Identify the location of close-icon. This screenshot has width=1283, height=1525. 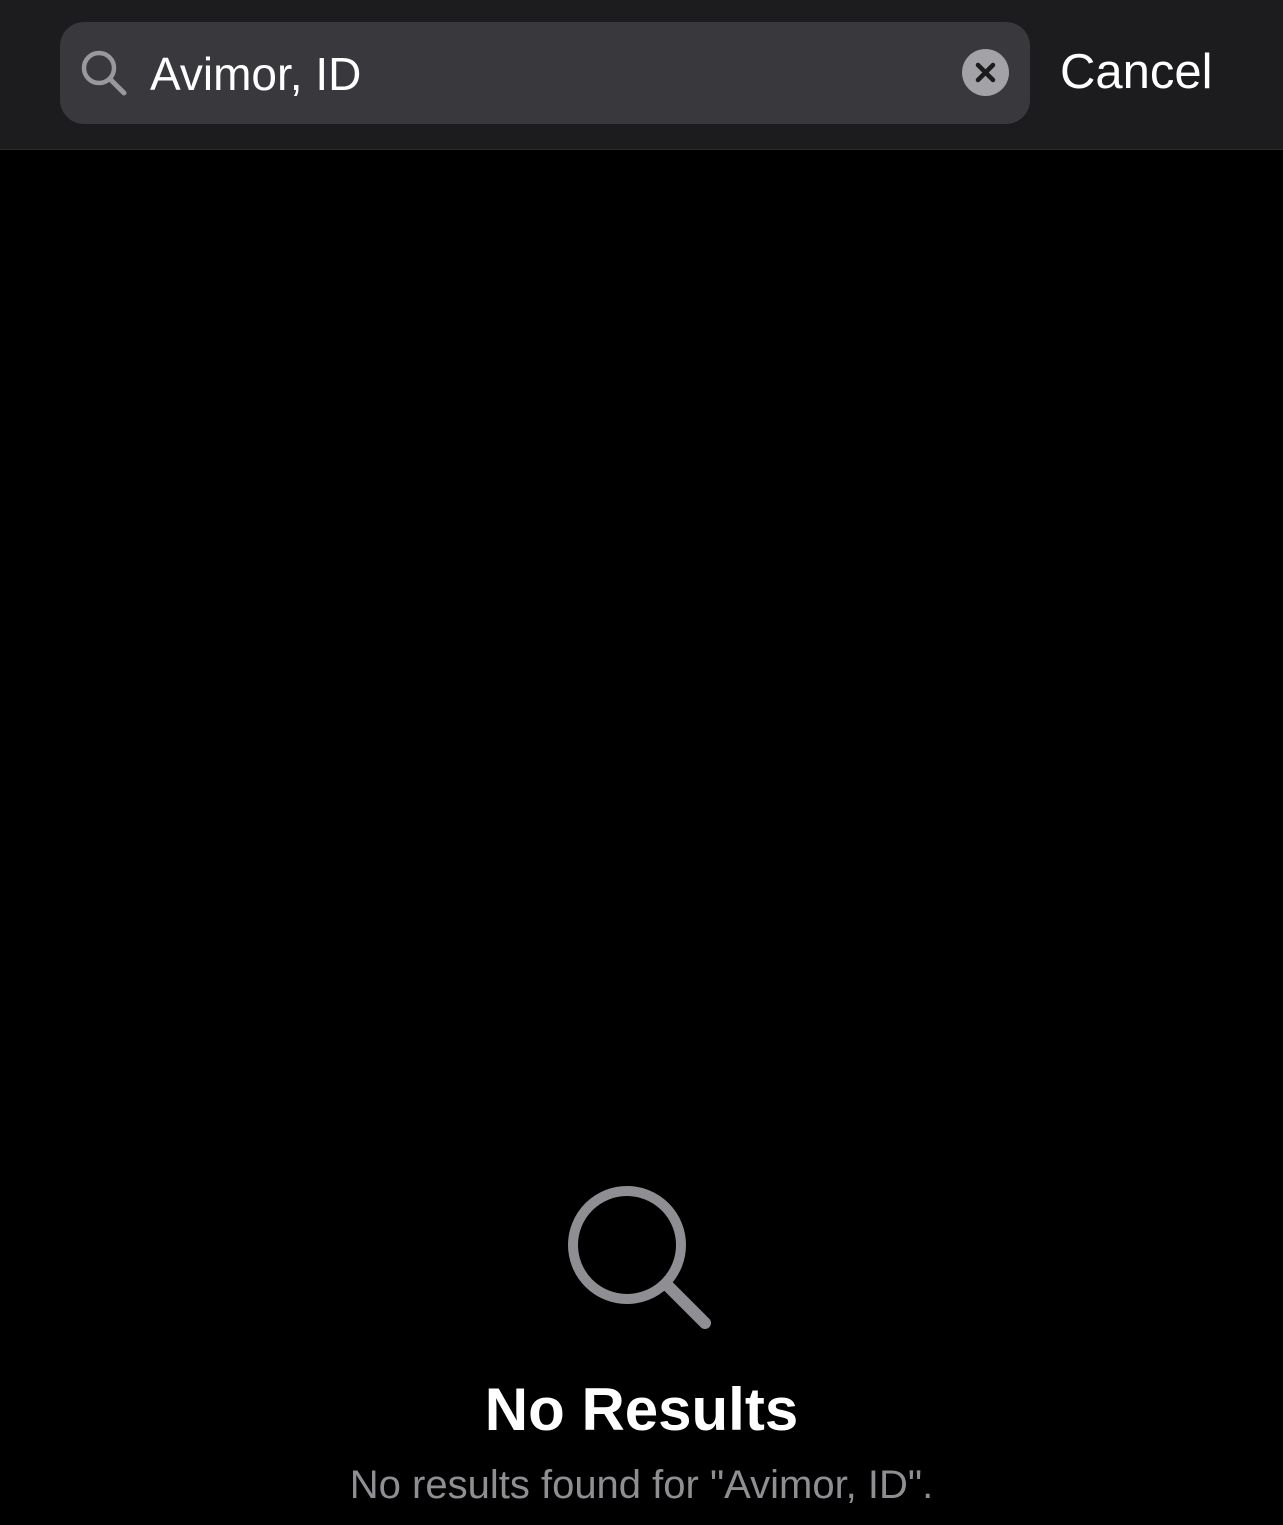
(985, 72).